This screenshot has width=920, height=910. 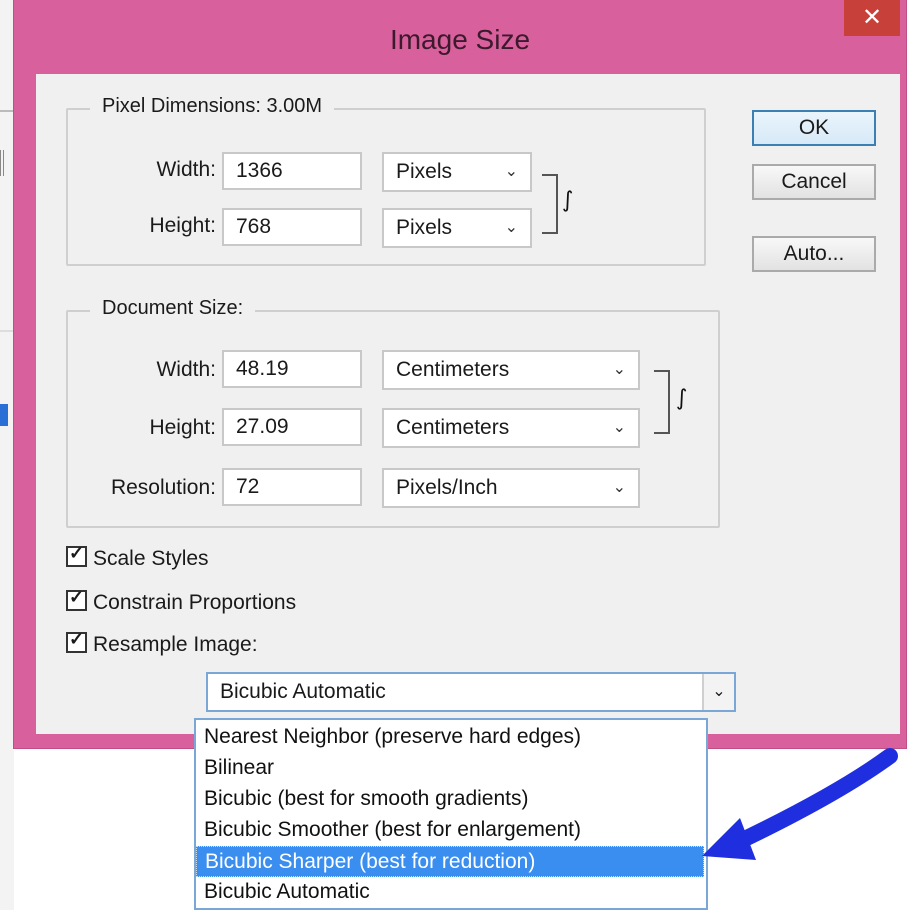 What do you see at coordinates (424, 171) in the screenshot?
I see `pixel-width-unit-value: Pixels` at bounding box center [424, 171].